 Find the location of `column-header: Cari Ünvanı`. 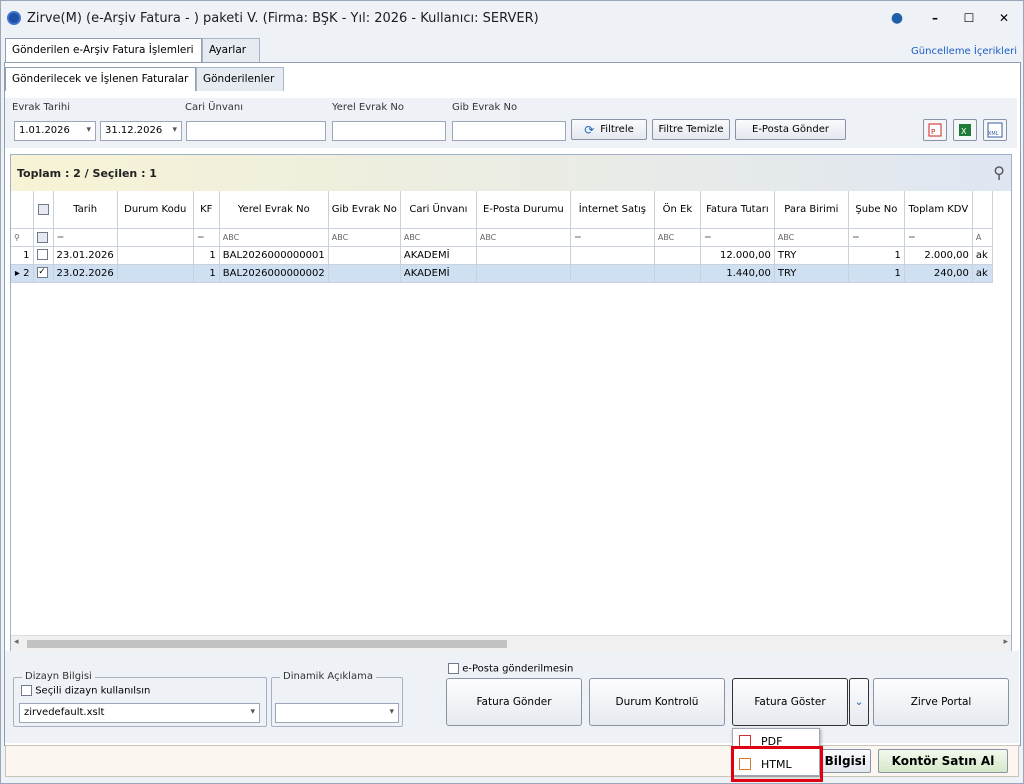

column-header: Cari Ünvanı is located at coordinates (438, 210).